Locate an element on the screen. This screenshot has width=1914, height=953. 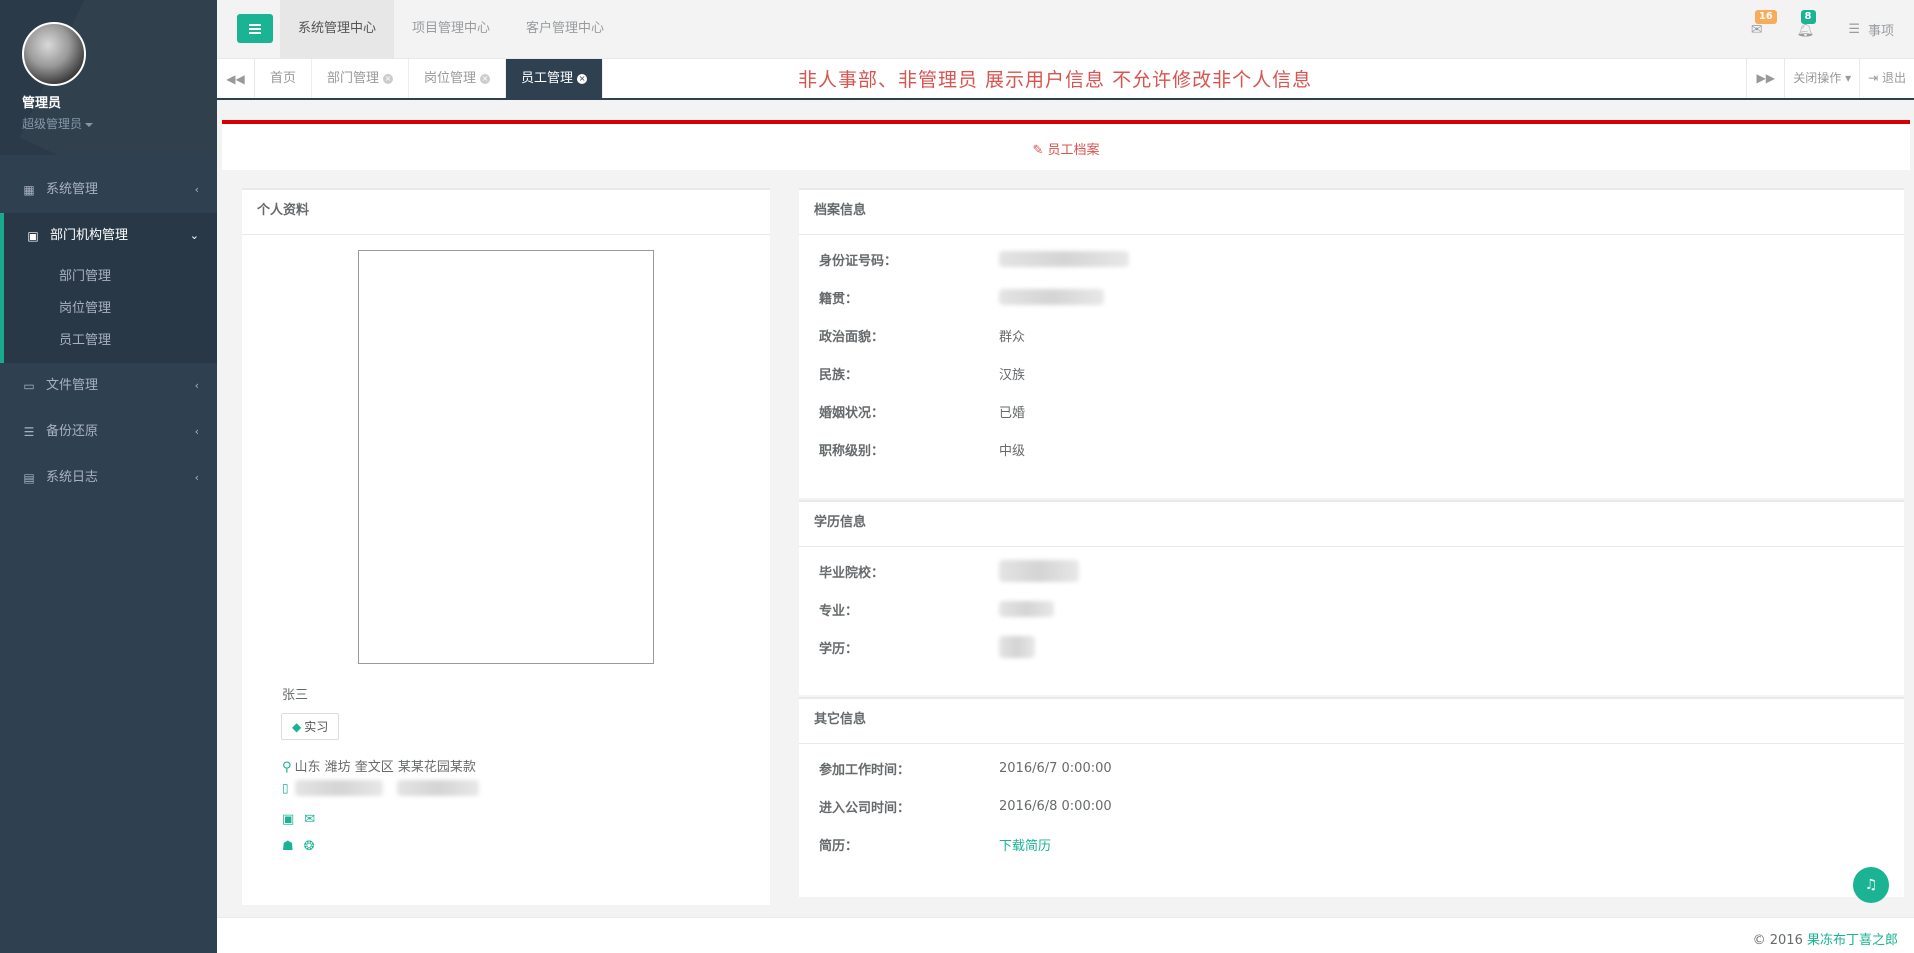
tasks-button: ☰ 事项 is located at coordinates (1871, 29).